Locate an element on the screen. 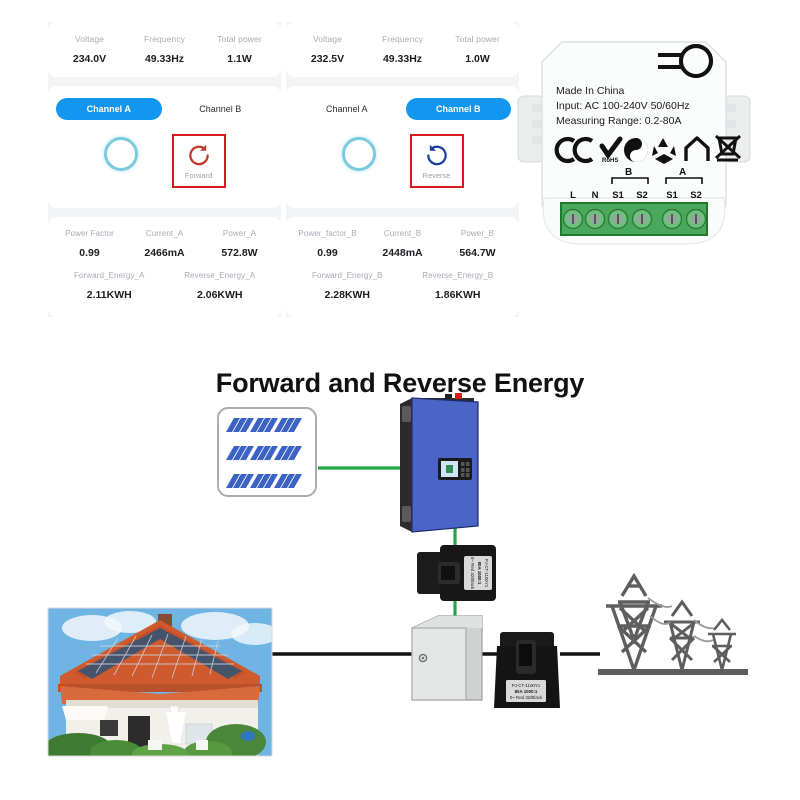 The image size is (800, 800). channel-tabs-card-b: Channel A Channel B Reverse is located at coordinates (402, 147).